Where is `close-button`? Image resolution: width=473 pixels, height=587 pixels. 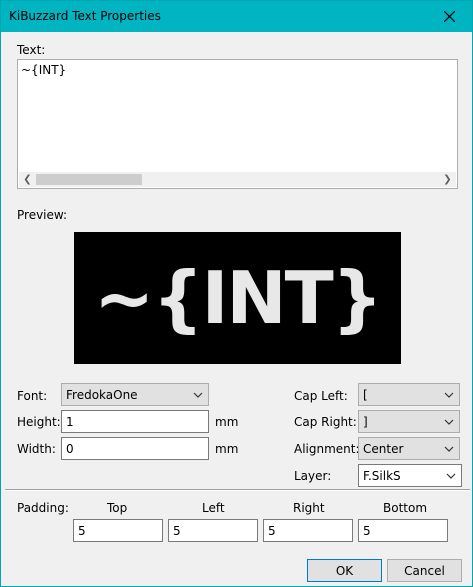 close-button is located at coordinates (449, 16).